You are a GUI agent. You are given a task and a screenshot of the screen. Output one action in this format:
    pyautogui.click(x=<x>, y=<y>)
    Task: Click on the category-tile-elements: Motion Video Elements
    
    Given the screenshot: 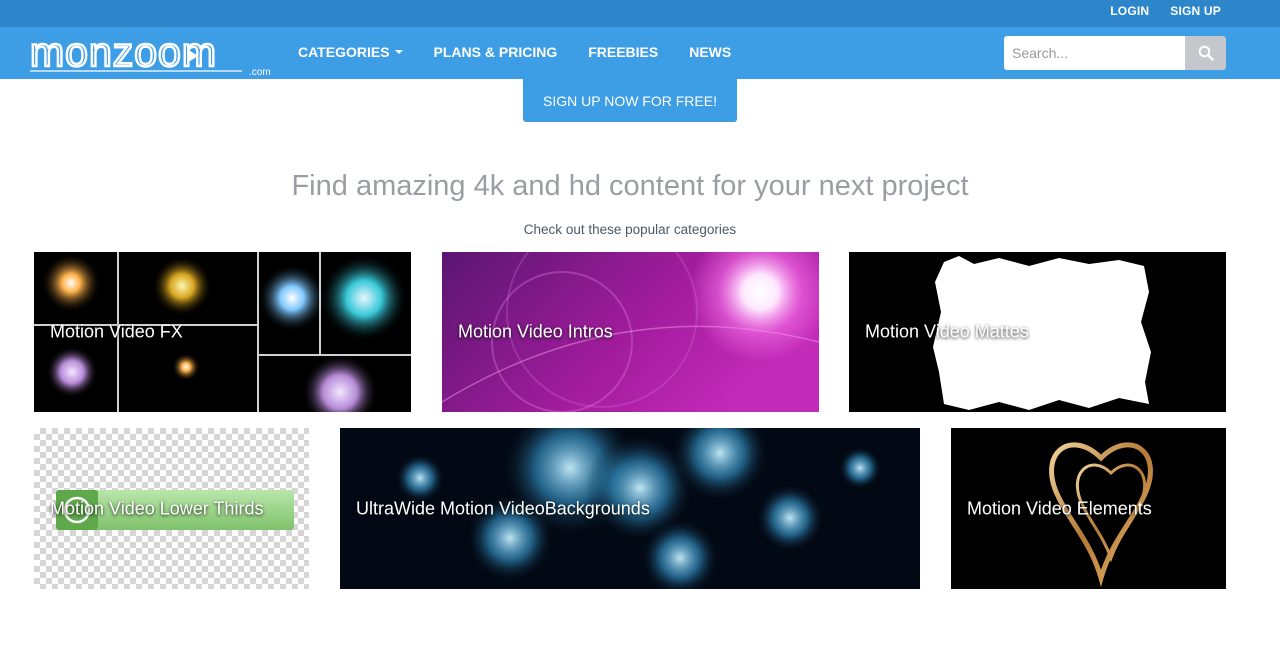 What is the action you would take?
    pyautogui.click(x=1088, y=508)
    